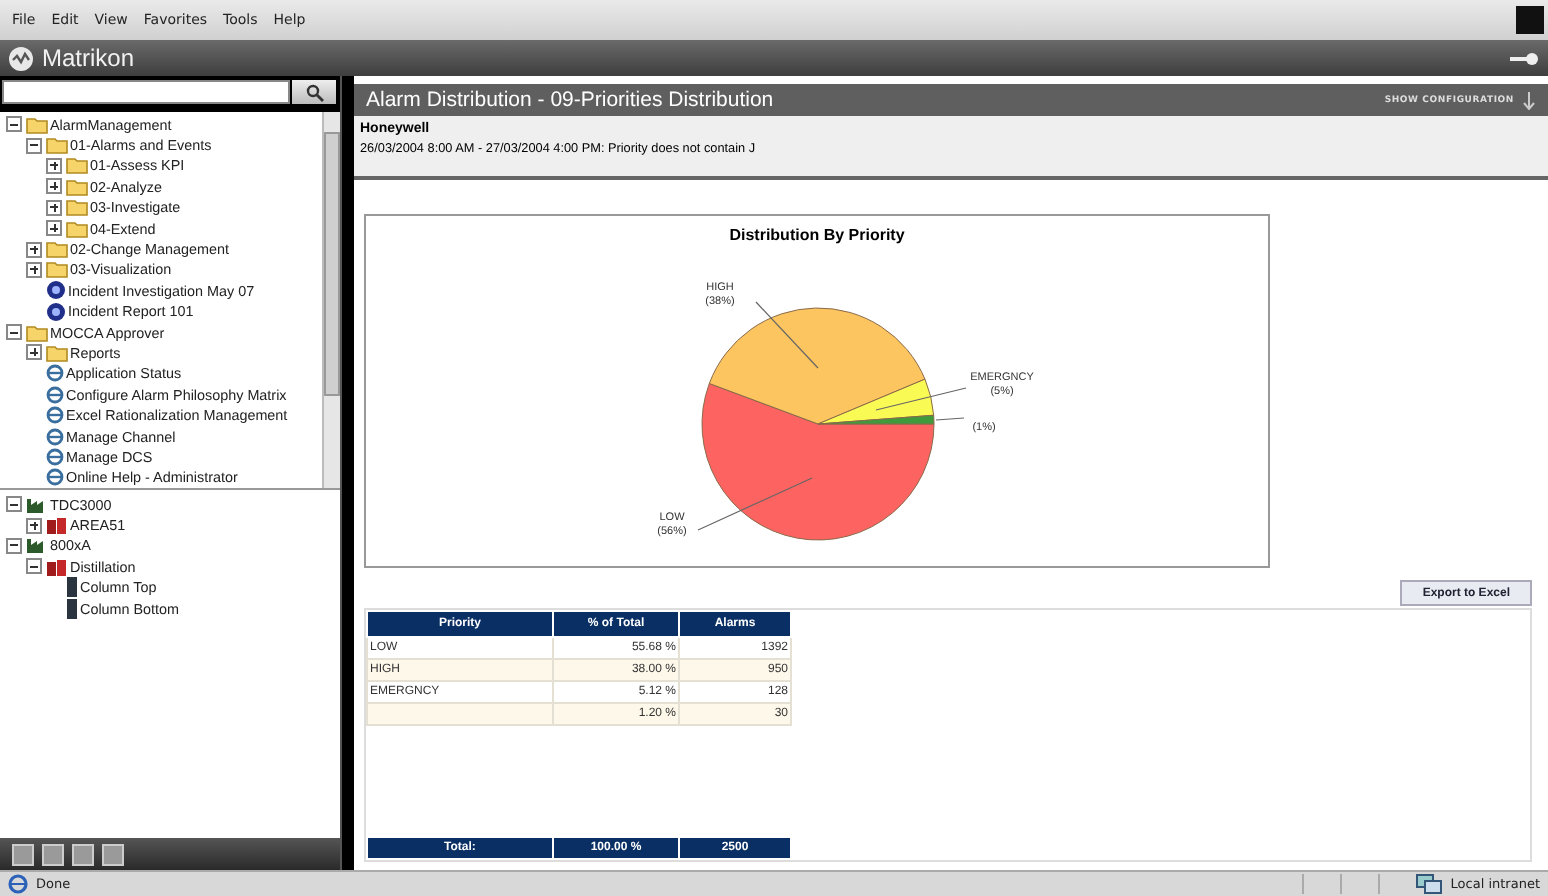 The width and height of the screenshot is (1548, 896). What do you see at coordinates (817, 234) in the screenshot?
I see `chart-title: Distribution By Priority` at bounding box center [817, 234].